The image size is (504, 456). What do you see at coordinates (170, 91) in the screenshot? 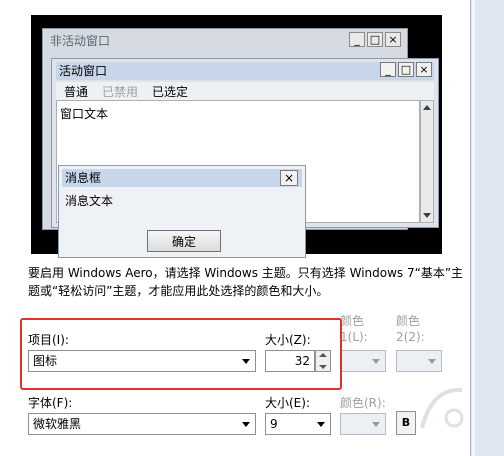
I see `menu-item-selected: 已选定` at bounding box center [170, 91].